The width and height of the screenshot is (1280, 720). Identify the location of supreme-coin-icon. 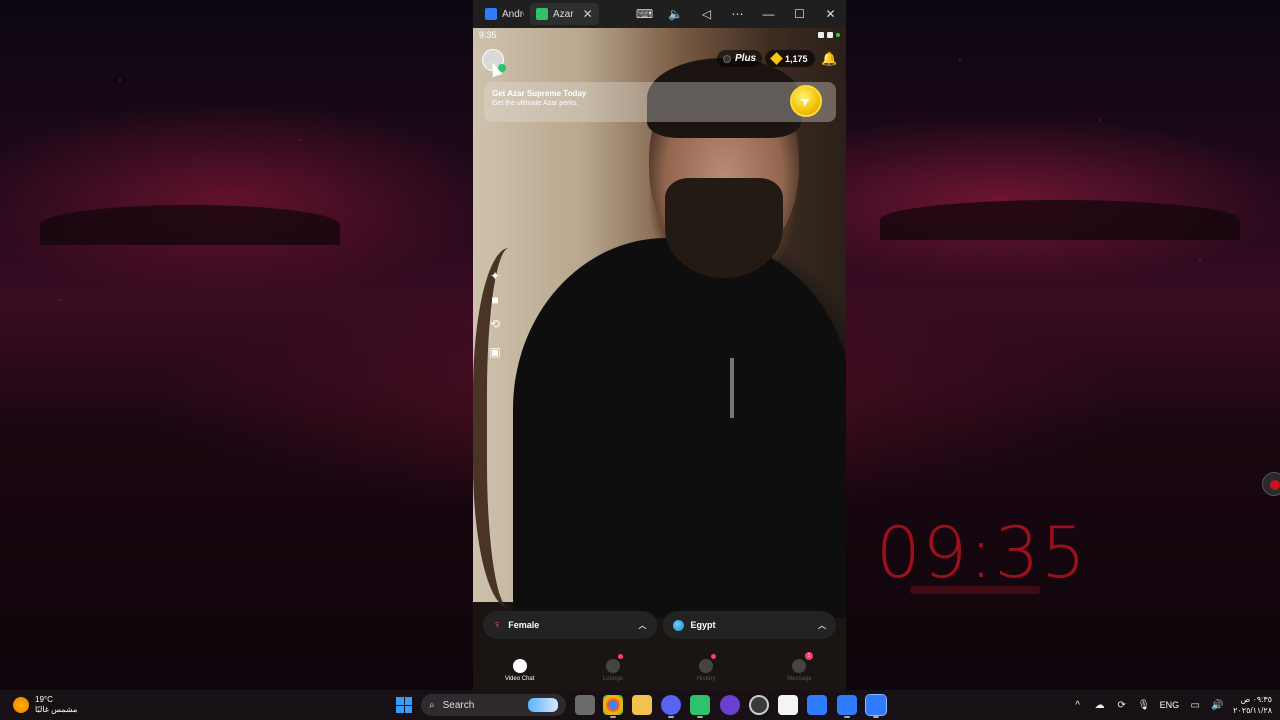
(806, 101).